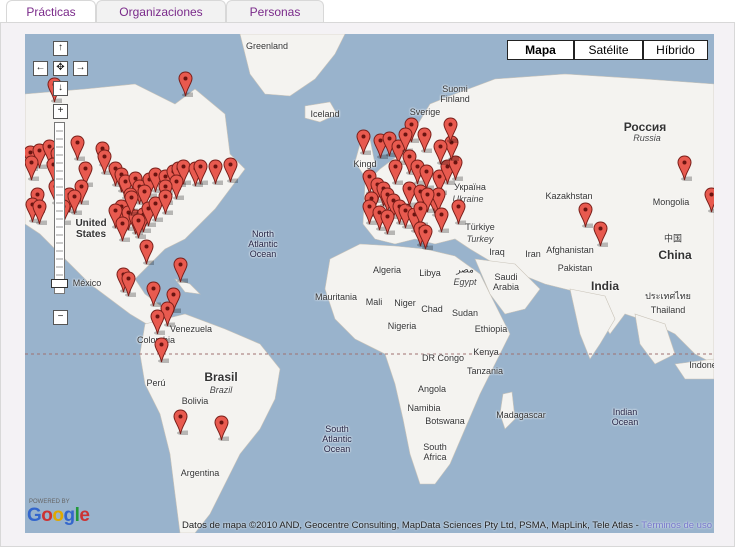 This screenshot has height=547, width=735. I want to click on pan-right-button: →, so click(80, 68).